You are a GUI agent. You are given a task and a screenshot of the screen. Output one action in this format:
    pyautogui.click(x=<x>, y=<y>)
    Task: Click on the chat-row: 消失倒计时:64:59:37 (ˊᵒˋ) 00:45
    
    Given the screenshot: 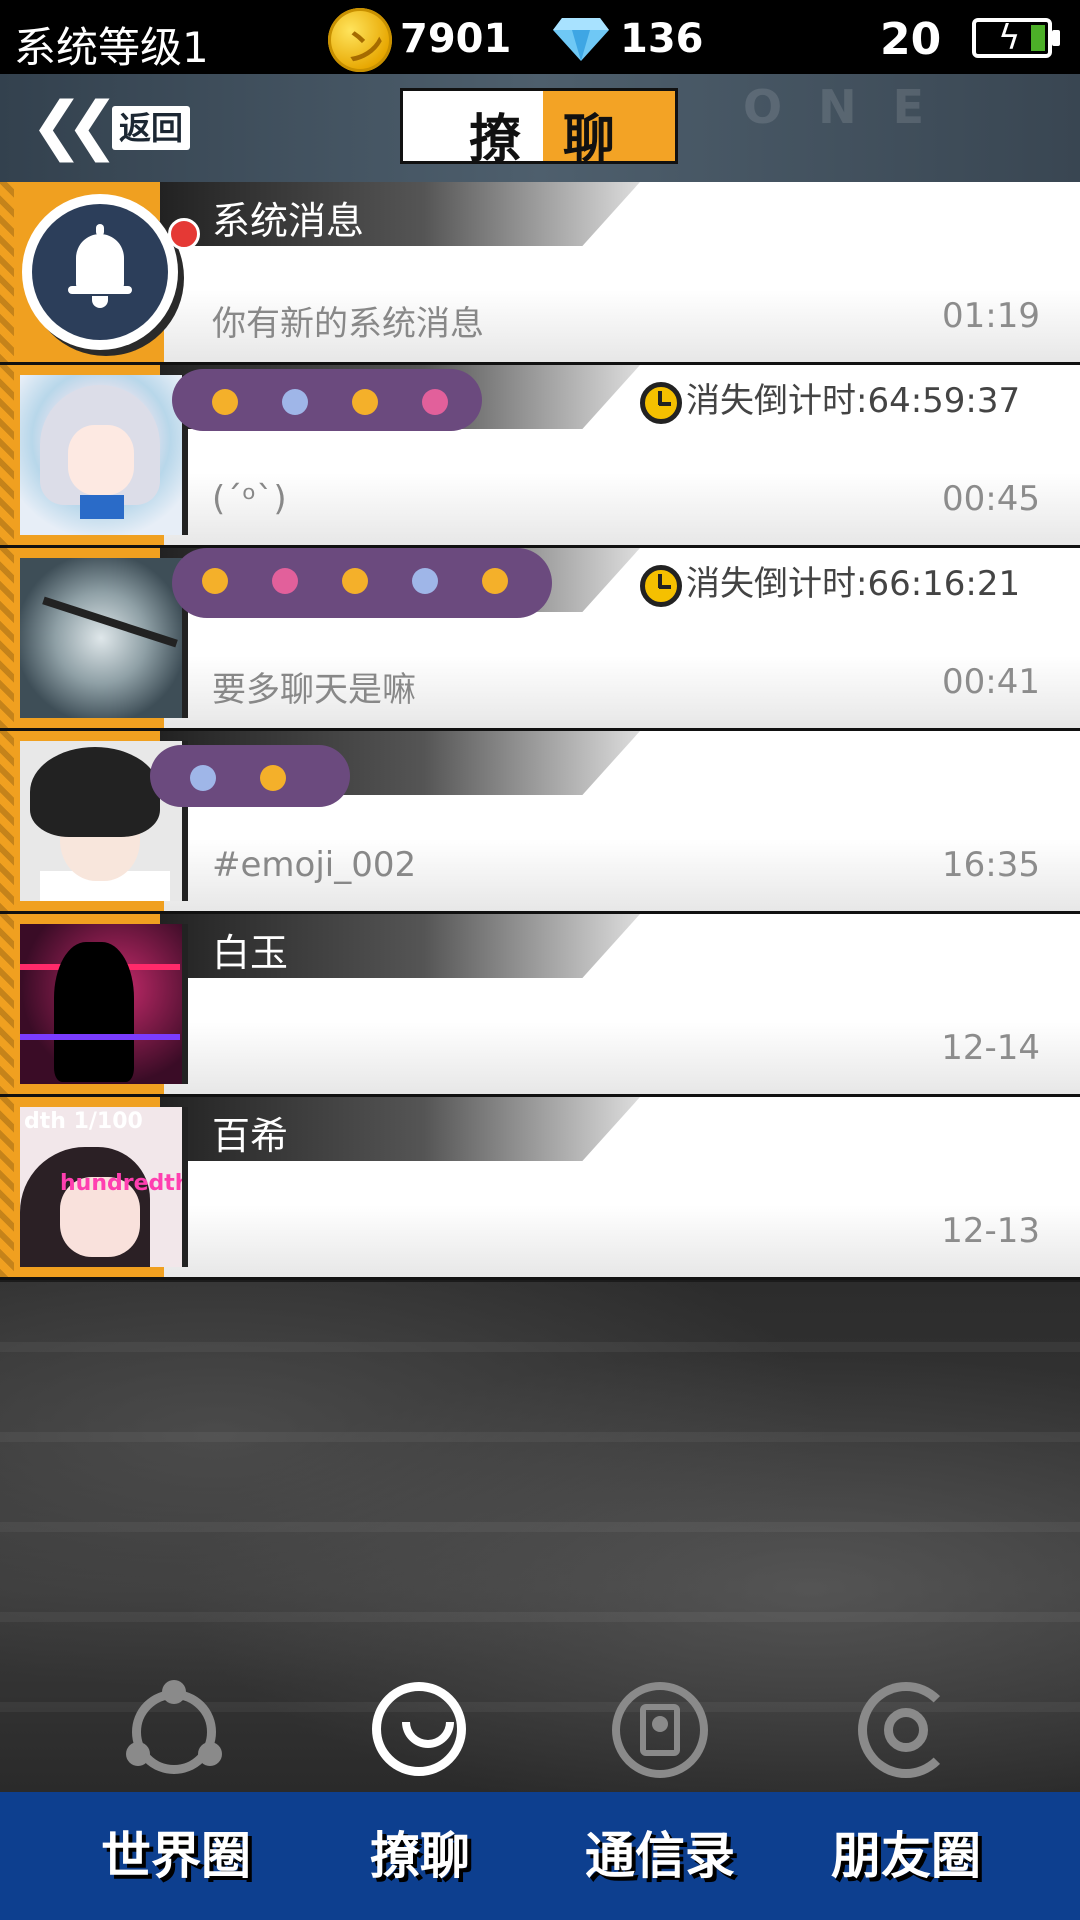 What is the action you would take?
    pyautogui.click(x=540, y=456)
    